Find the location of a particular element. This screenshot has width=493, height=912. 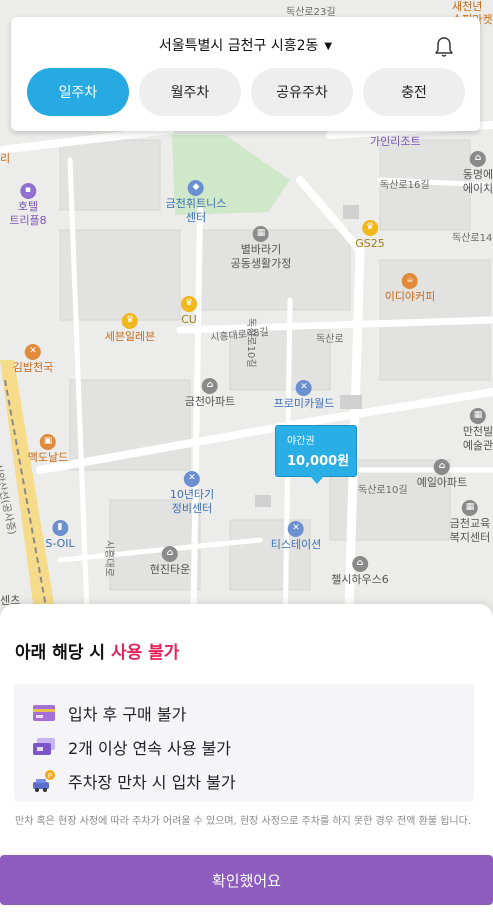

poi-apartment: ⌂ 동명에 에이치 is located at coordinates (478, 173).